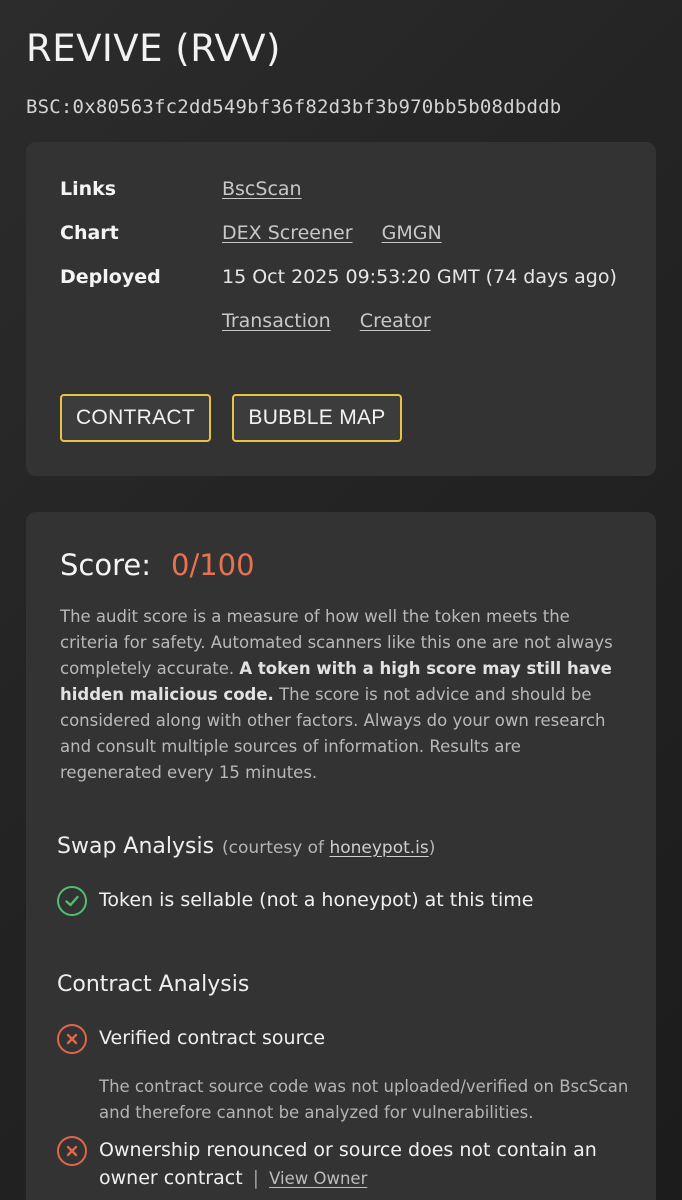 This screenshot has width=682, height=1200. What do you see at coordinates (432, 848) in the screenshot?
I see `courtesy-suffix: )` at bounding box center [432, 848].